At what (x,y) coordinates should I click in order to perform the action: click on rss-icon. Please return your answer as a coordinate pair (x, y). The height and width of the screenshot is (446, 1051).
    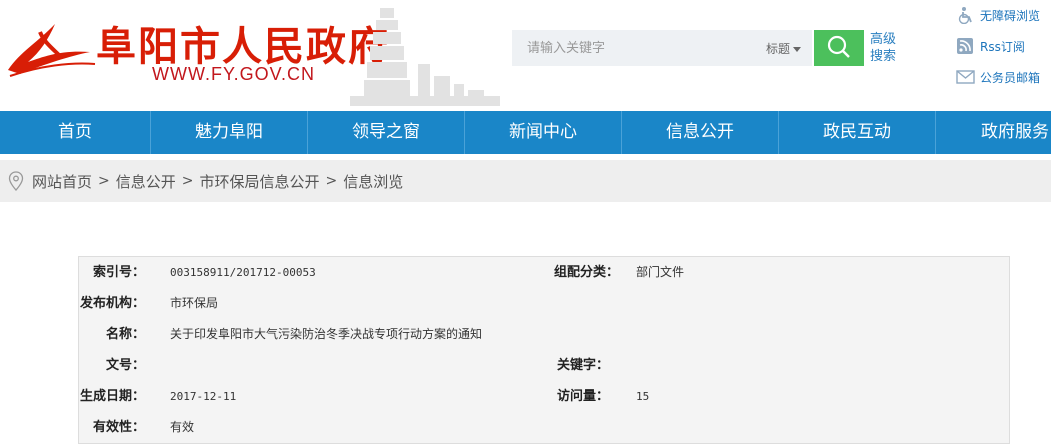
    Looking at the image, I should click on (965, 46).